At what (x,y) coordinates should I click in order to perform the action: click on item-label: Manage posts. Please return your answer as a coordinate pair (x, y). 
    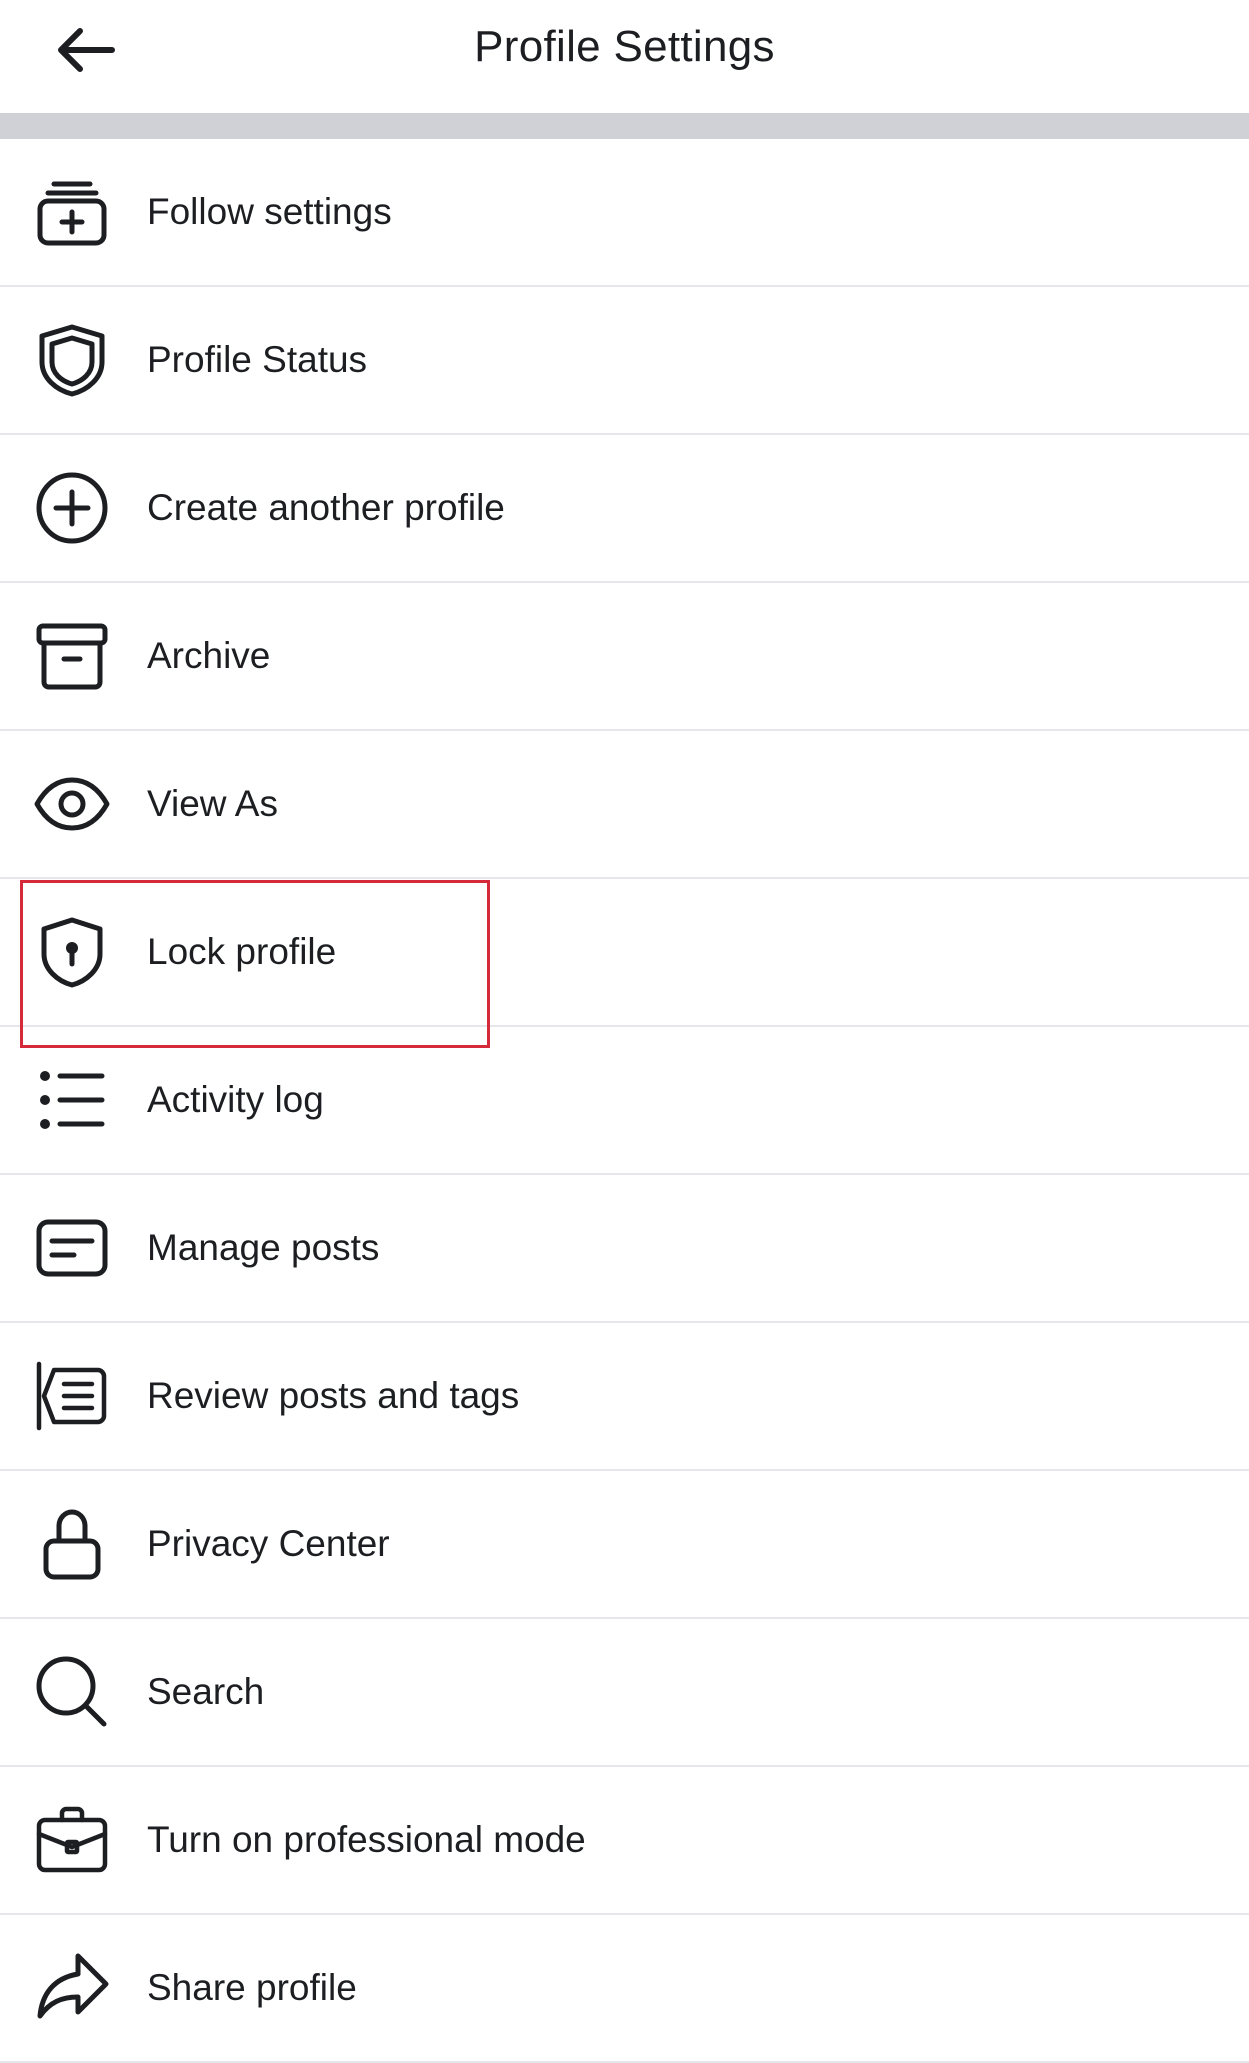
    Looking at the image, I should click on (263, 1247).